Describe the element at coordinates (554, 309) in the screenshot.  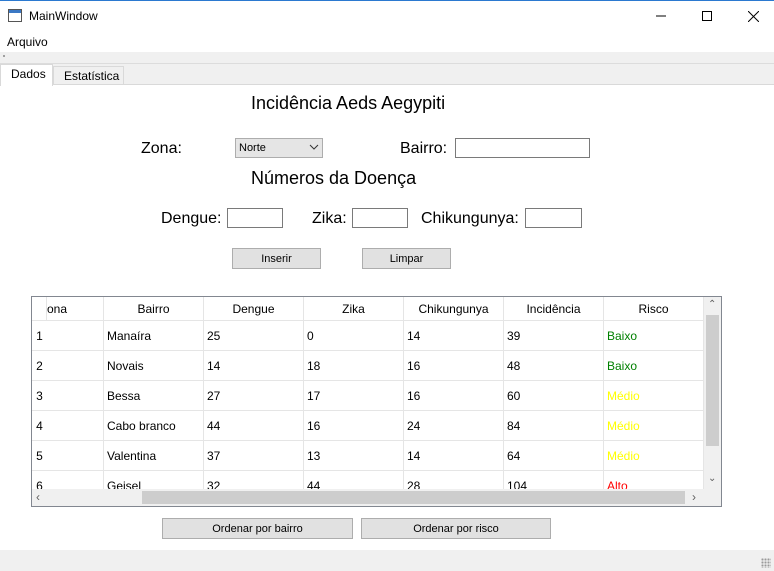
I see `column-header-incidencia: Incidência` at that location.